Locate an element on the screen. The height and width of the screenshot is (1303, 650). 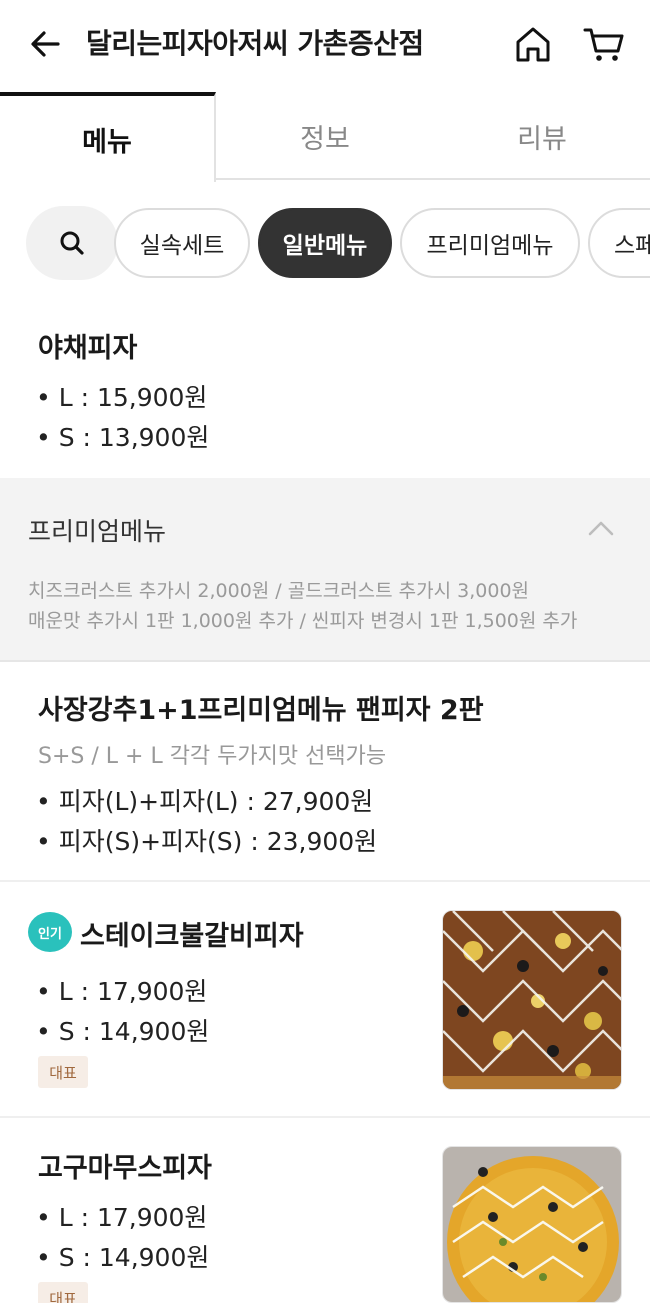
section-note: 치즈크러스트 추가시 2,000원 / 골드크러스트 추가시 3,000원 is located at coordinates (279, 591).